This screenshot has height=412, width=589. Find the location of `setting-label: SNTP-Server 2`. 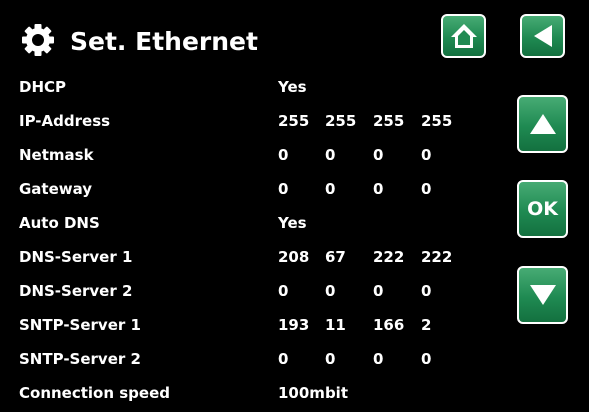

setting-label: SNTP-Server 2 is located at coordinates (80, 359).